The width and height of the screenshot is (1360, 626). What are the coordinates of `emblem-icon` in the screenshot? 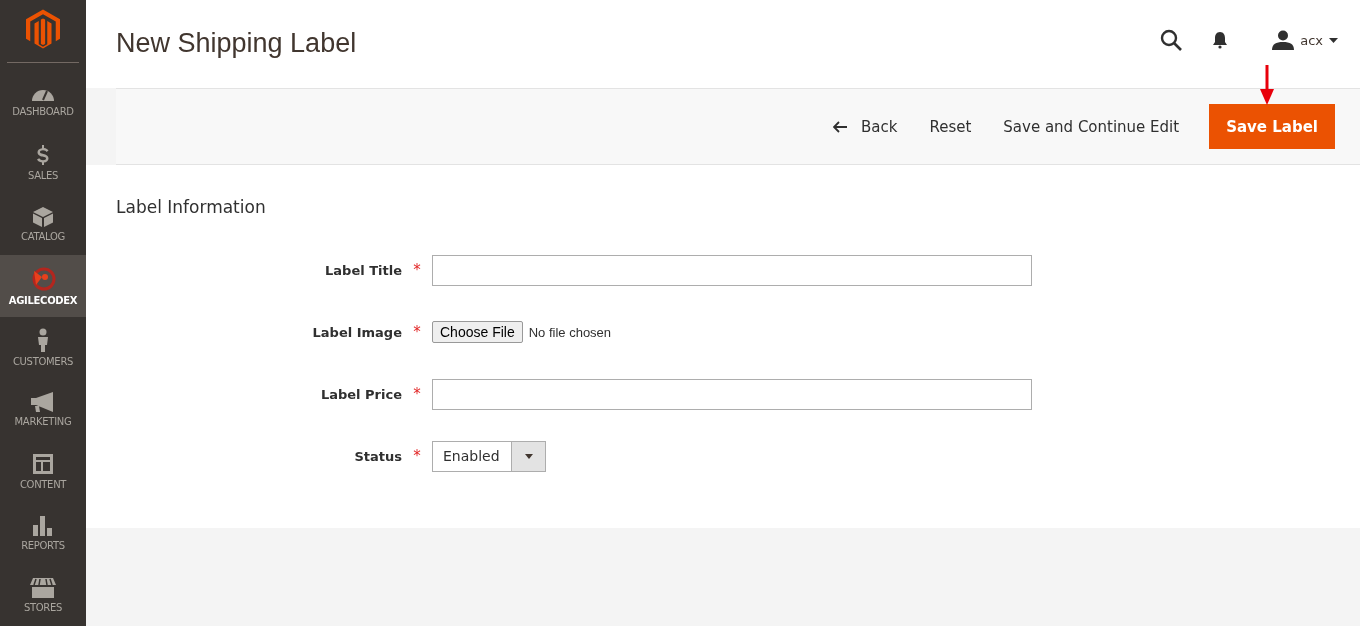 It's located at (43, 278).